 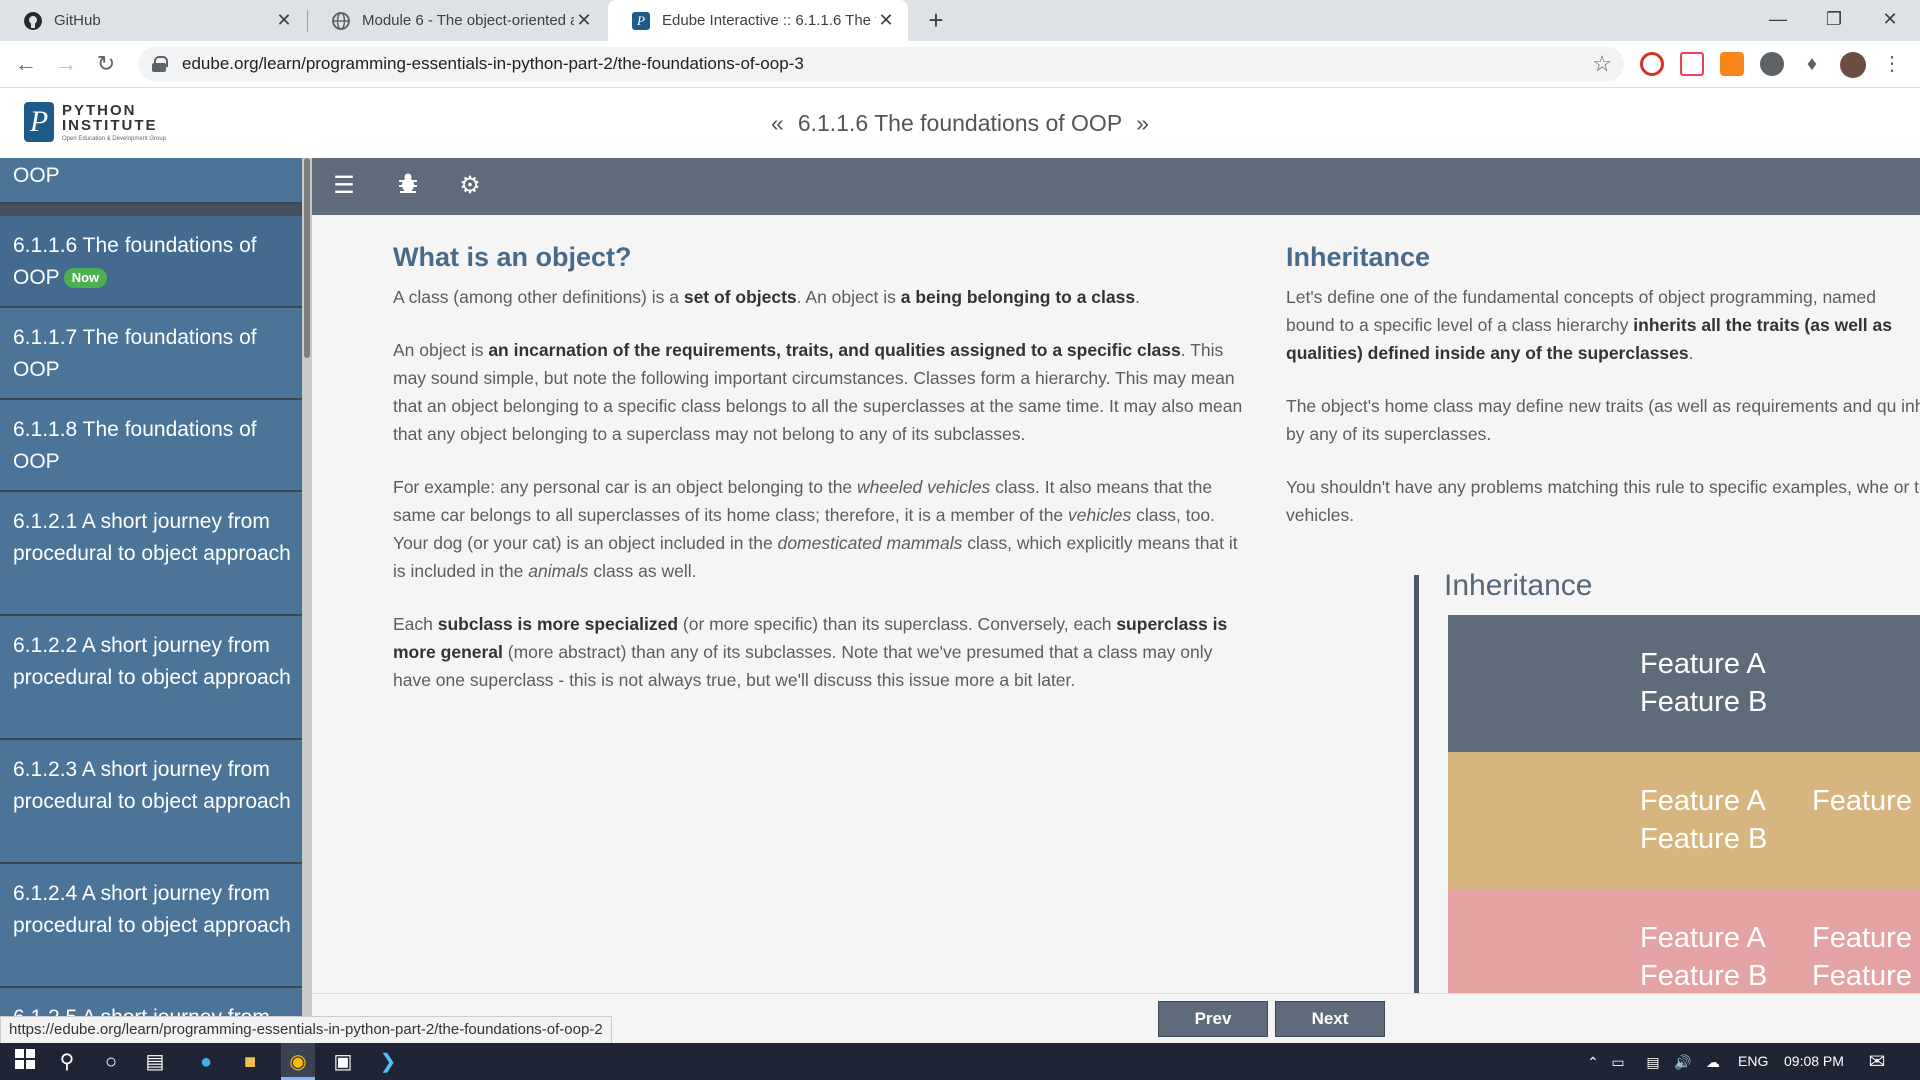 I want to click on github-icon, so click(x=33, y=20).